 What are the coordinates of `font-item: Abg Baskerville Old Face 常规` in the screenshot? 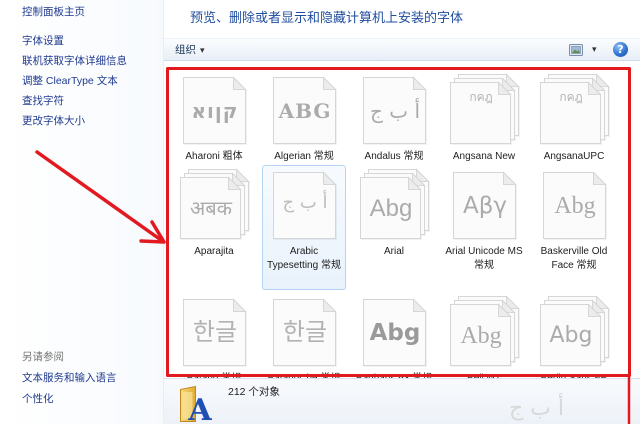 It's located at (574, 227).